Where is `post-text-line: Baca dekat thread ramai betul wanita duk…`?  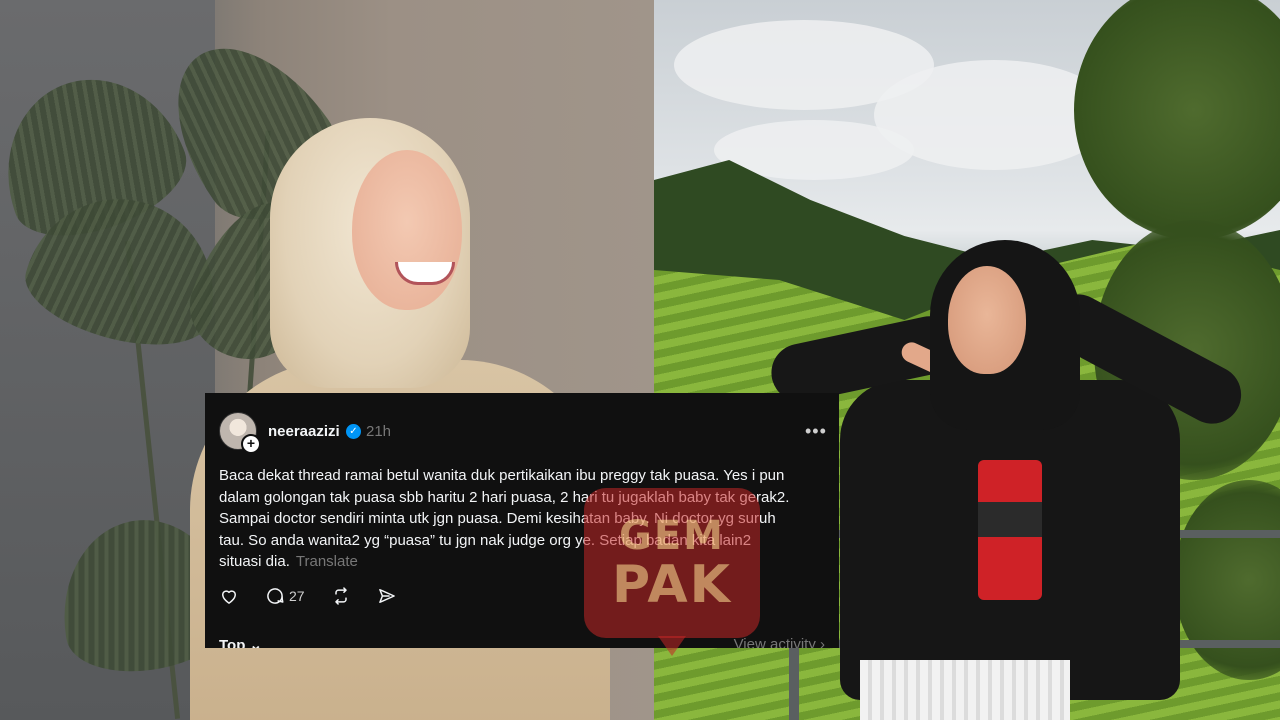 post-text-line: Baca dekat thread ramai betul wanita duk… is located at coordinates (502, 475).